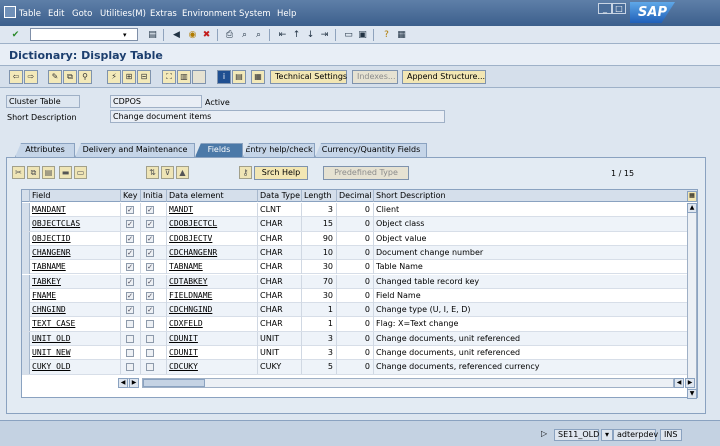 This screenshot has height=446, width=720. Describe the element at coordinates (154, 196) in the screenshot. I see `col-initial: Initia` at that location.